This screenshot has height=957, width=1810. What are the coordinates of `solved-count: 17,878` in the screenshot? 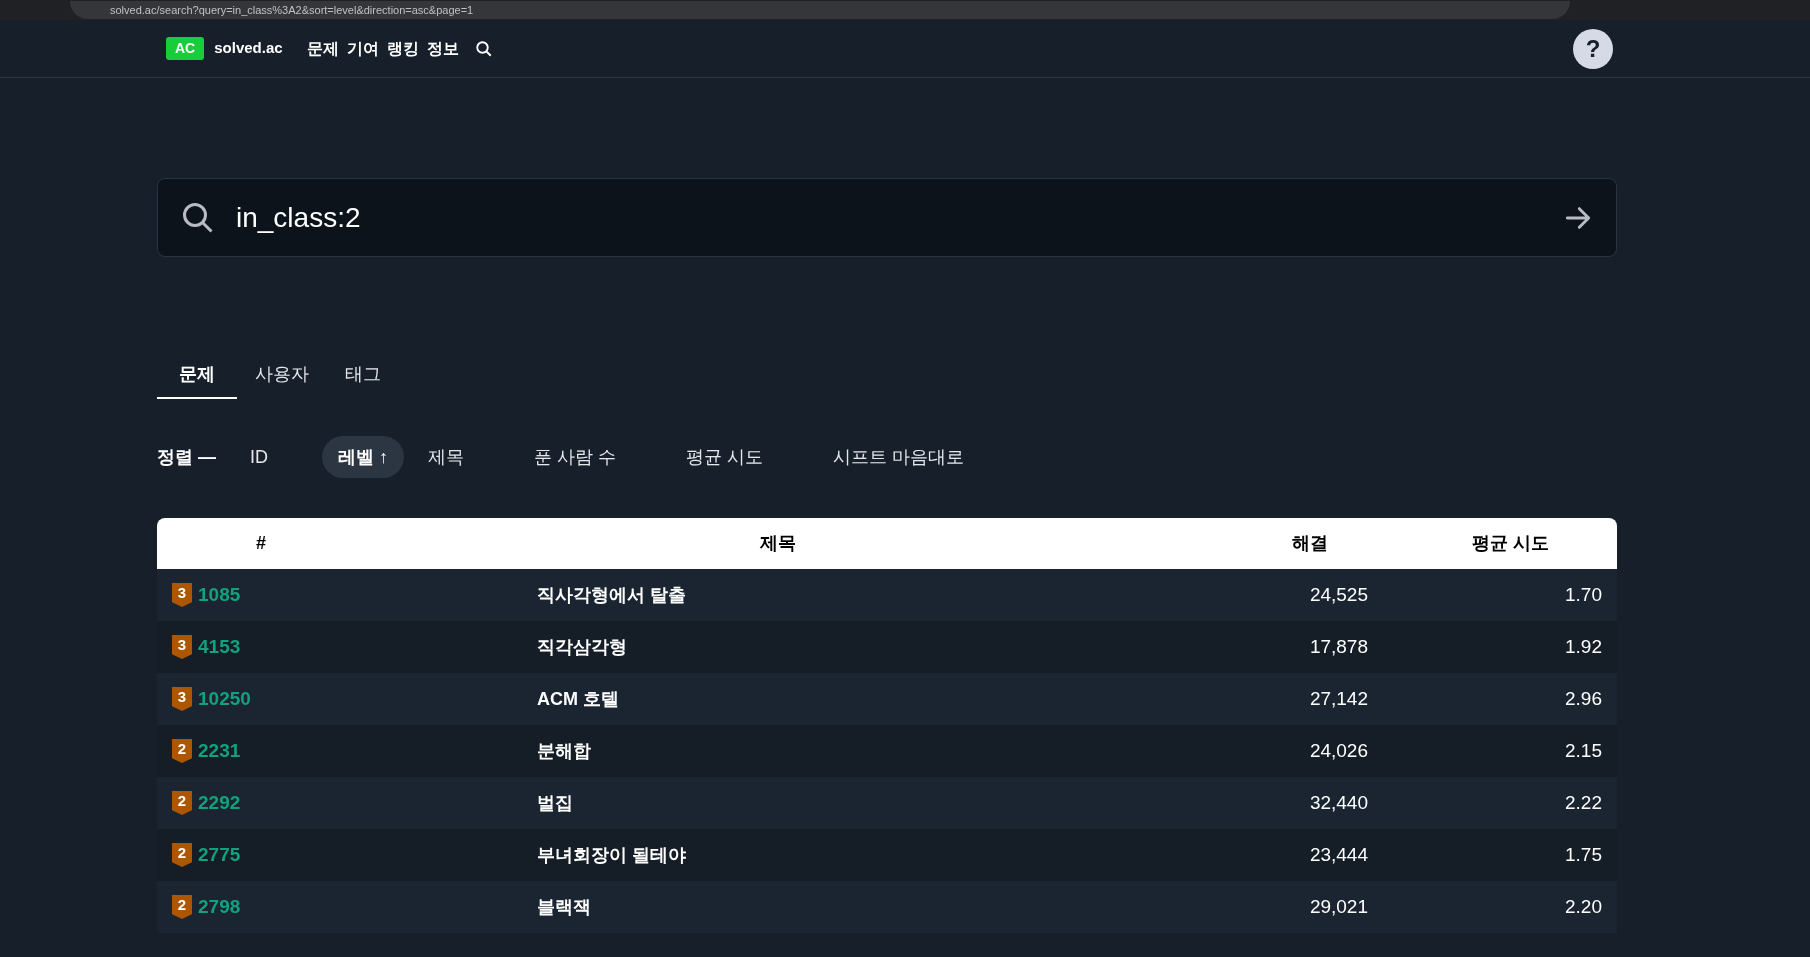 It's located at (1338, 646).